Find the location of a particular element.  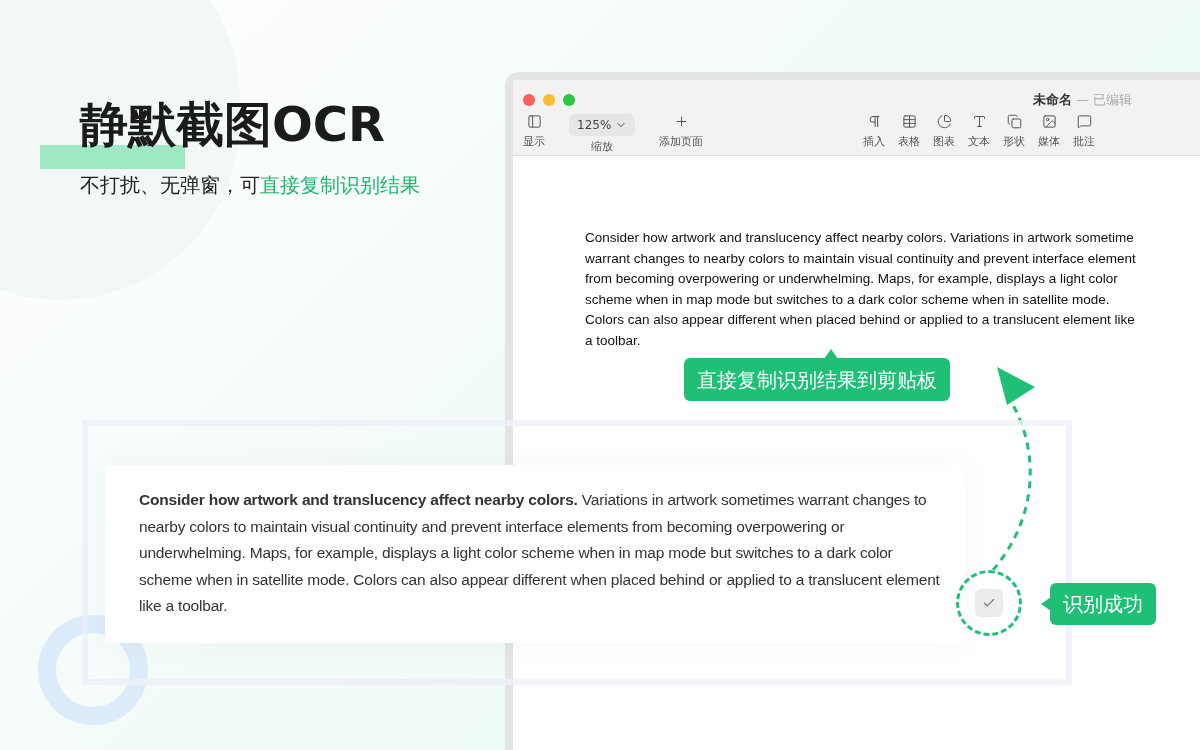

toolbar-button: 文本 is located at coordinates (979, 131).